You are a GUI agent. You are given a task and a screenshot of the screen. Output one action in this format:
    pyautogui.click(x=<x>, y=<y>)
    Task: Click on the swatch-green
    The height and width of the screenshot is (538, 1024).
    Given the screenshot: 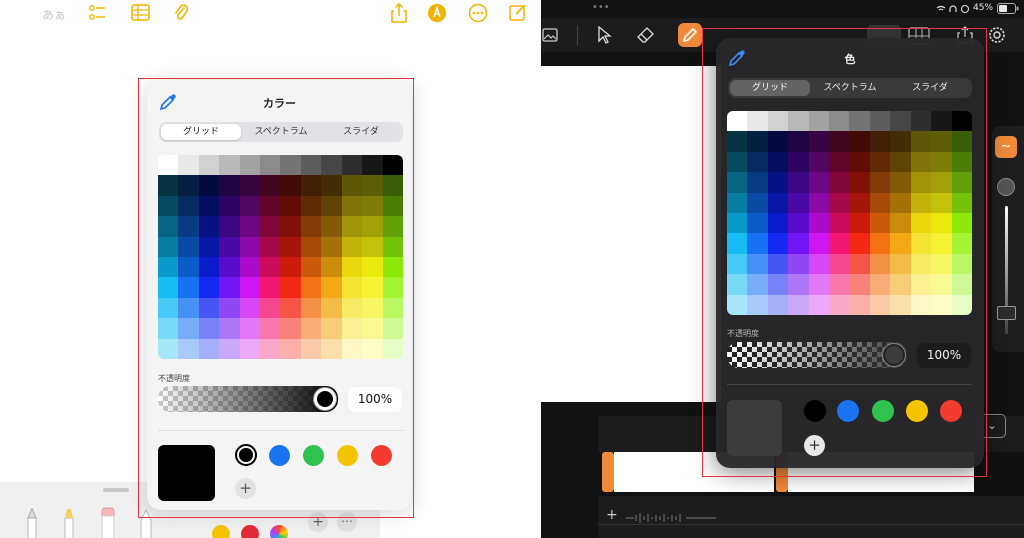 What is the action you would take?
    pyautogui.click(x=313, y=455)
    